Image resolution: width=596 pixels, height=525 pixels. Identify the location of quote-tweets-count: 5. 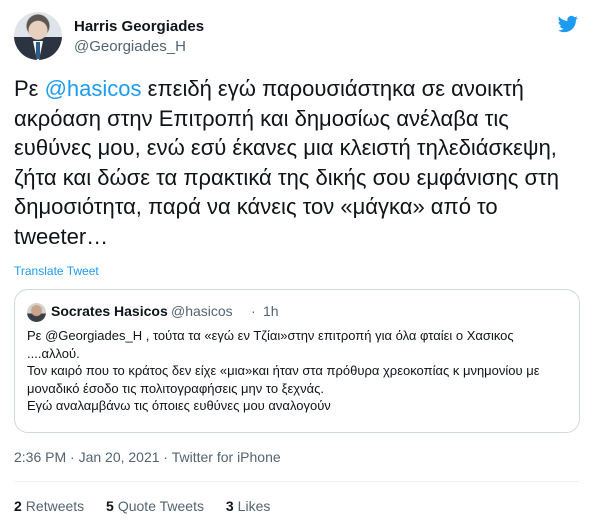
(110, 506).